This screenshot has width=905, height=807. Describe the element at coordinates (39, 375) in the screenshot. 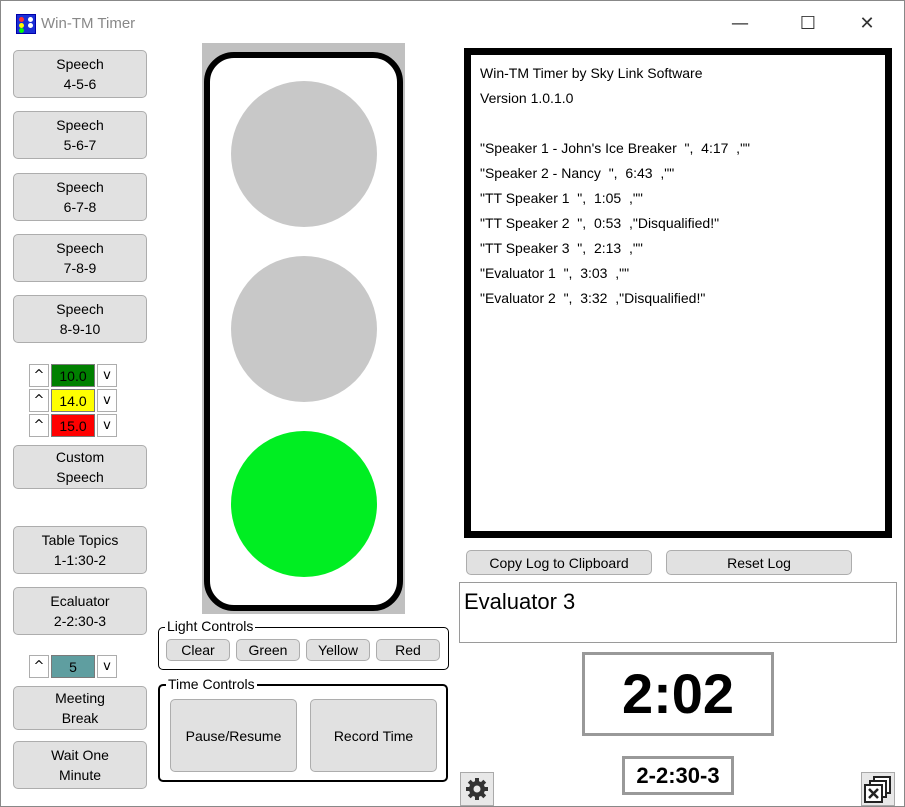

I see `green-up-button: ^` at that location.